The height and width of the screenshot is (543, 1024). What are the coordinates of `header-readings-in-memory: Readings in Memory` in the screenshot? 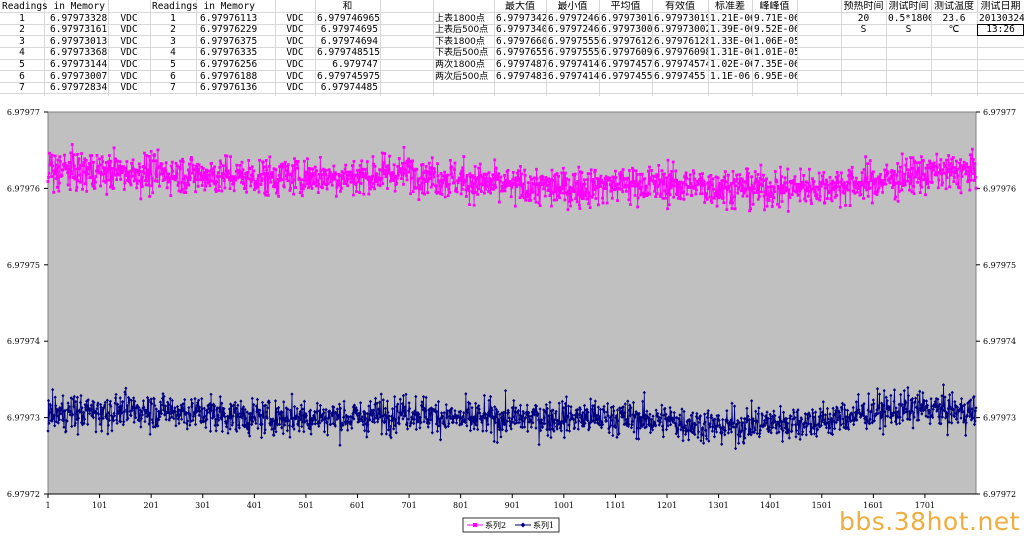 It's located at (55, 7).